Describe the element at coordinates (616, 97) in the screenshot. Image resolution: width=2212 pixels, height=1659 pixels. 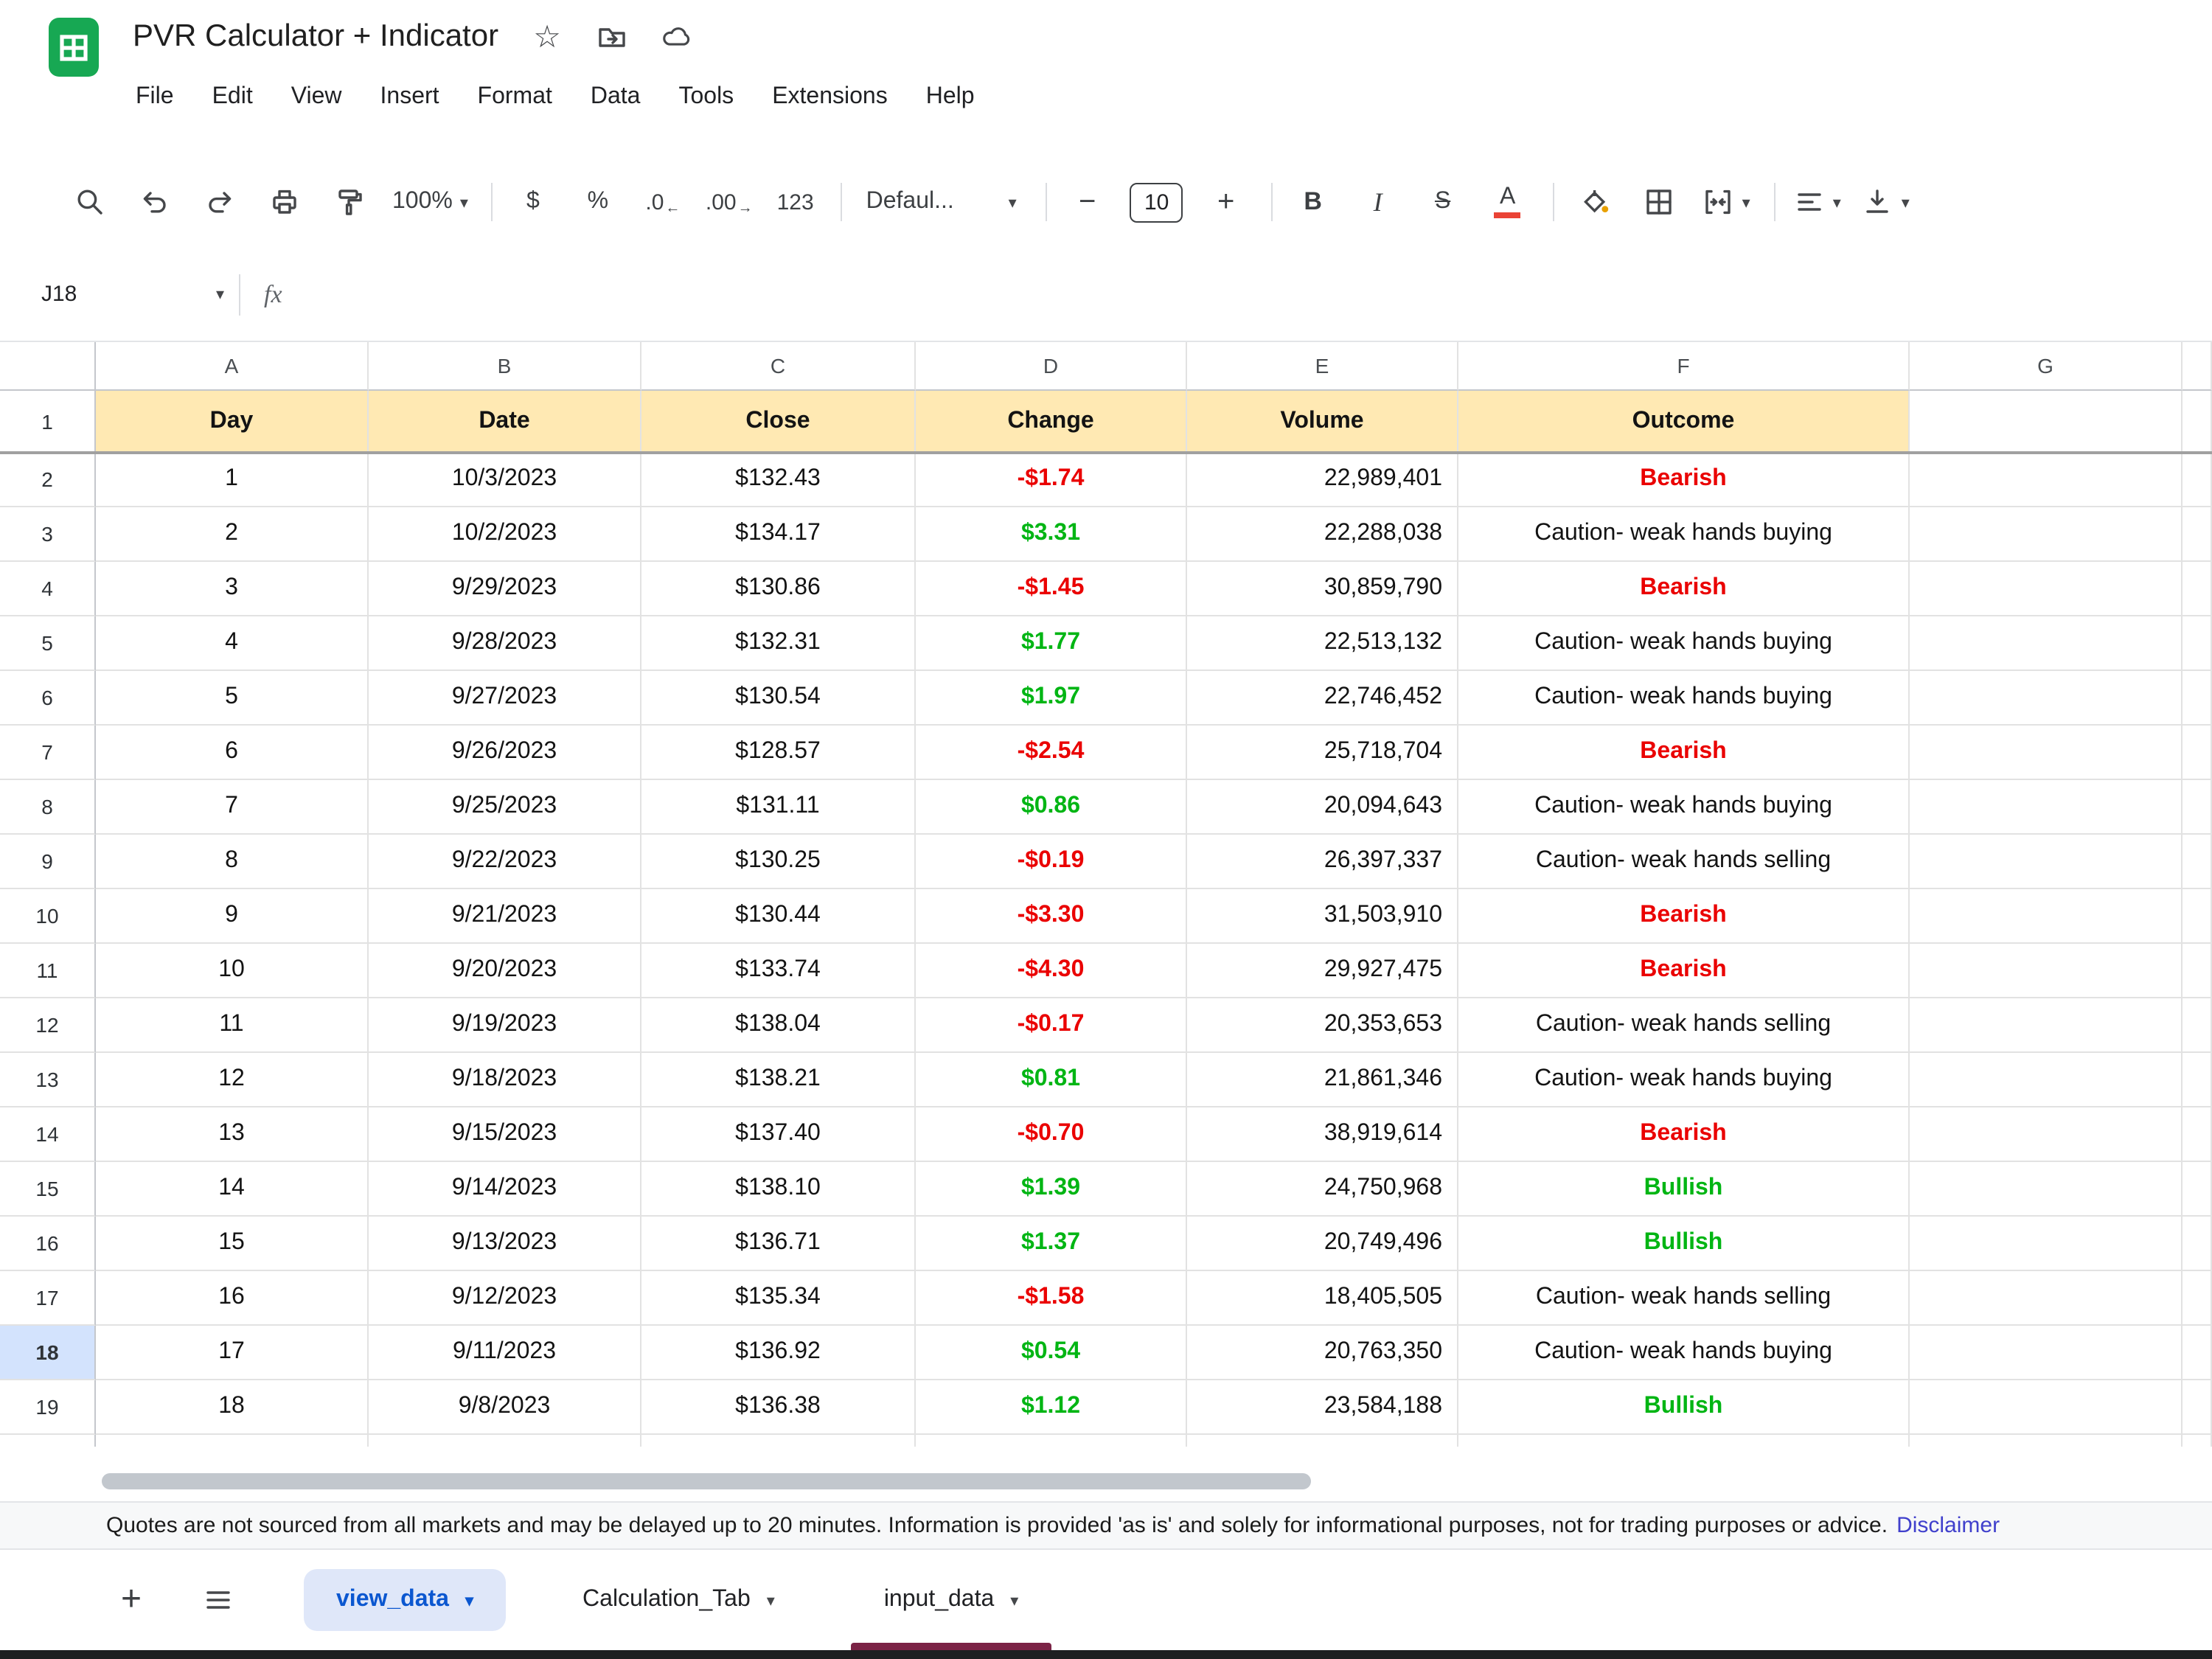
I see `menu-data: Data` at that location.